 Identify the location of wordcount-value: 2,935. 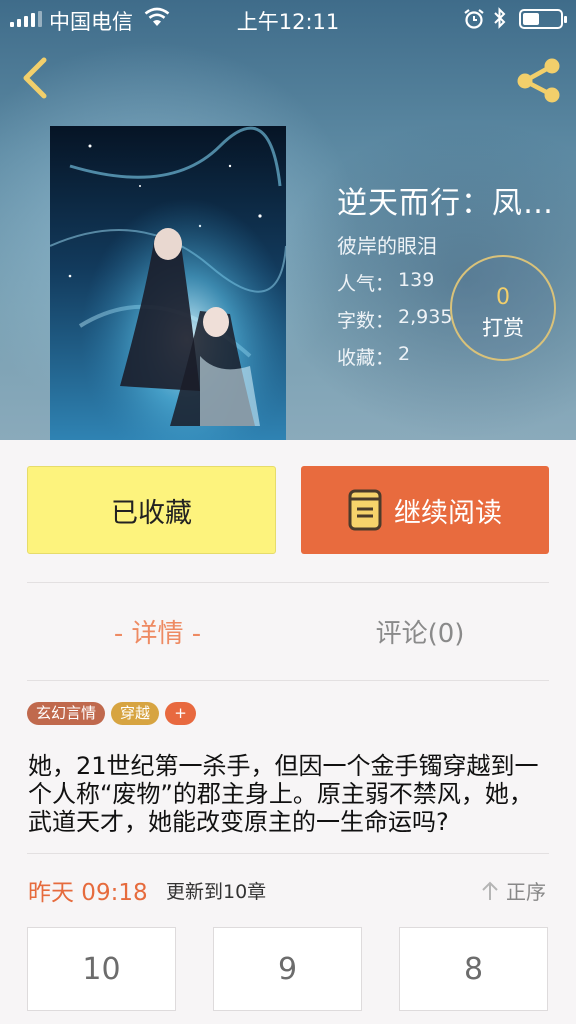
(425, 317).